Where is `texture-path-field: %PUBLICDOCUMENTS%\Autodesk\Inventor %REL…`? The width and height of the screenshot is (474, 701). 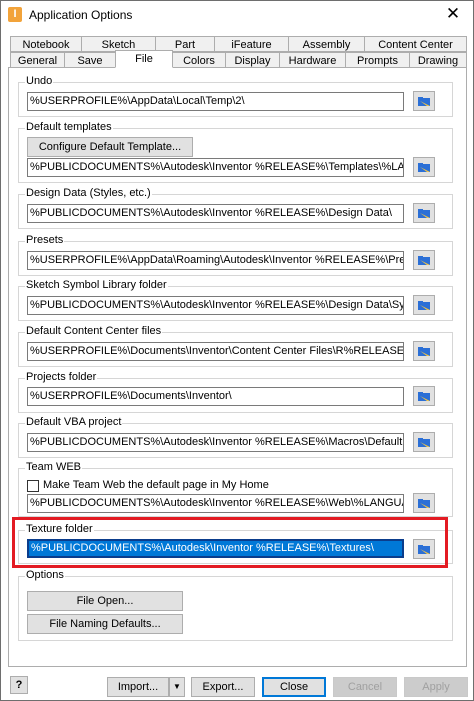 texture-path-field: %PUBLICDOCUMENTS%\Autodesk\Inventor %REL… is located at coordinates (215, 548).